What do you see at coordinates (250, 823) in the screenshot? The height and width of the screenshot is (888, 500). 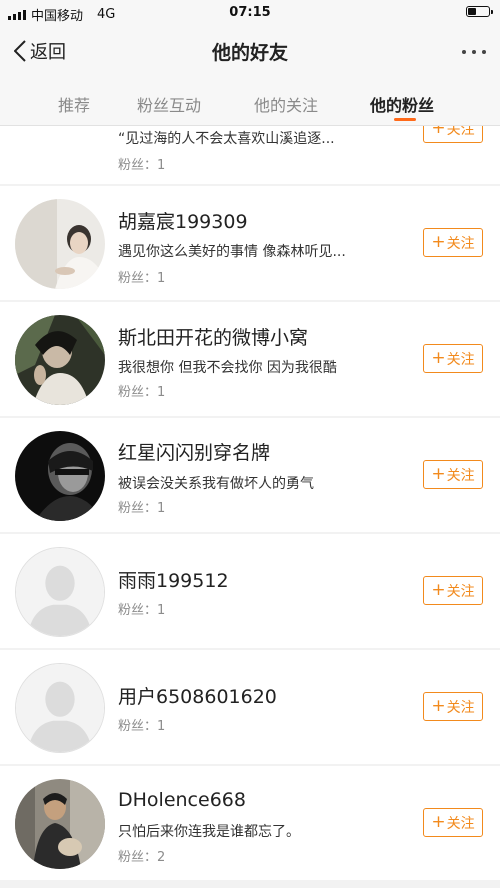 I see `list-item: DHolence668 只怕后来你连我是谁都忘了。 粉丝：2 + 关注` at bounding box center [250, 823].